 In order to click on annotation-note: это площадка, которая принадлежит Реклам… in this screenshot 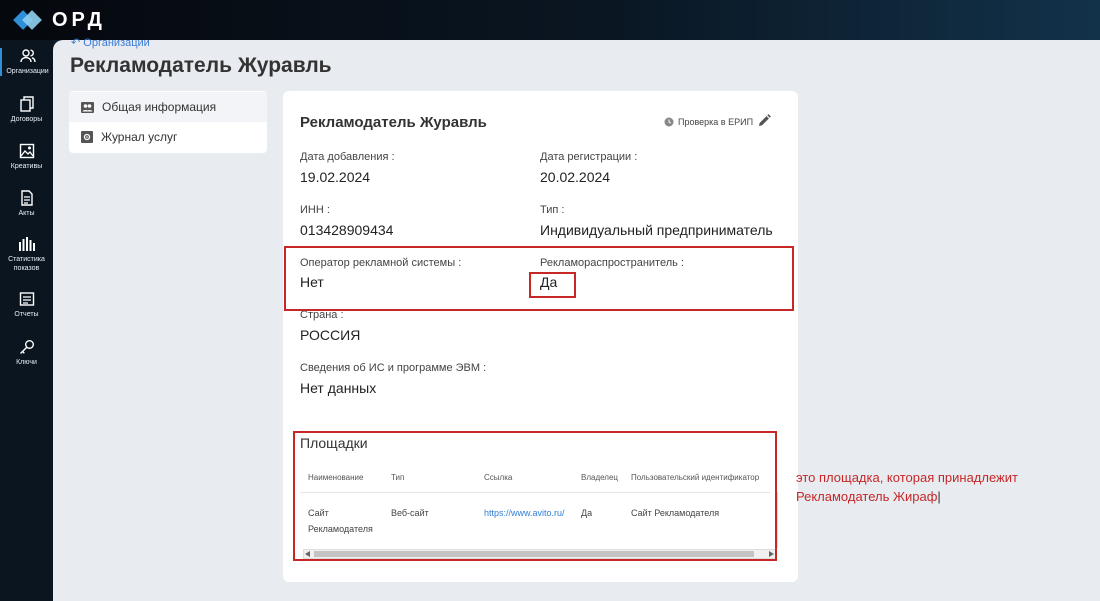, I will do `click(946, 487)`.